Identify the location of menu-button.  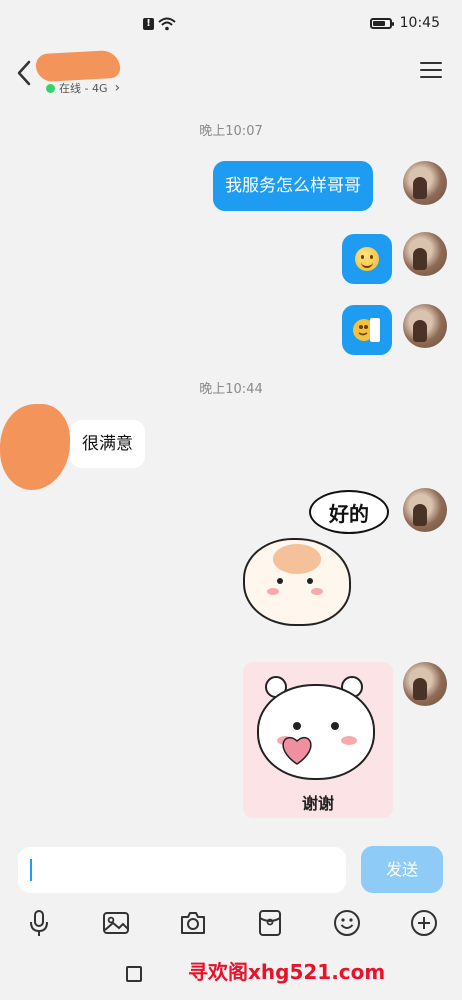
(431, 71).